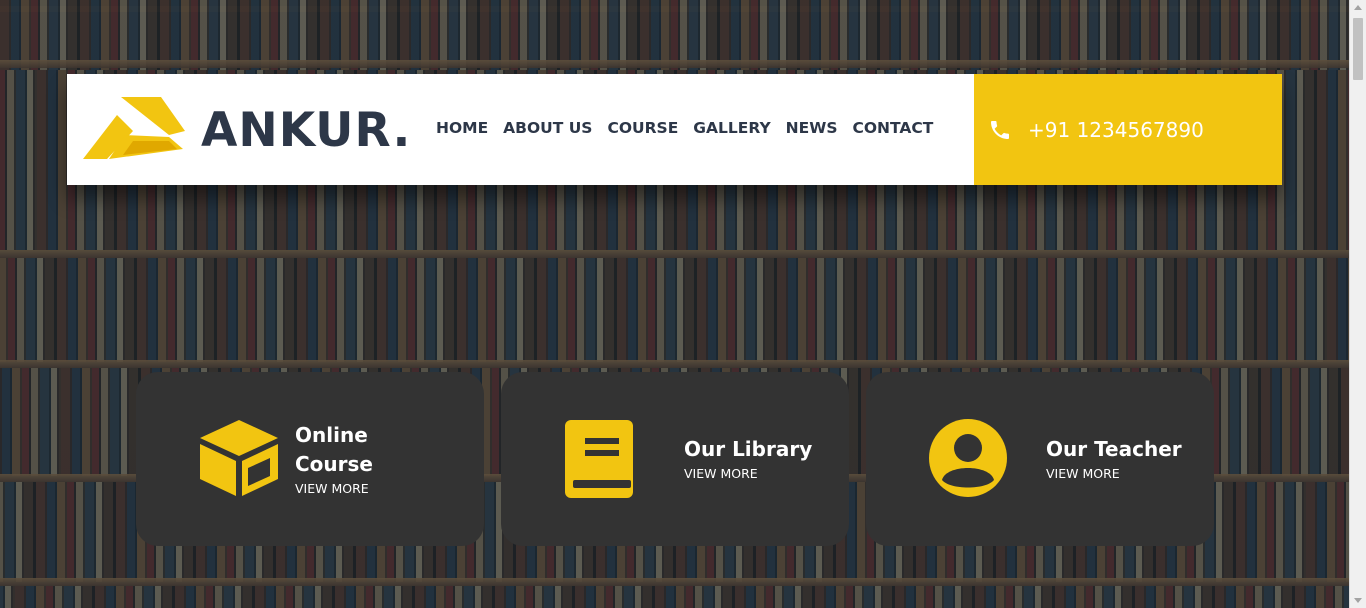  What do you see at coordinates (1358, 600) in the screenshot?
I see `scroll-down-arrow-icon` at bounding box center [1358, 600].